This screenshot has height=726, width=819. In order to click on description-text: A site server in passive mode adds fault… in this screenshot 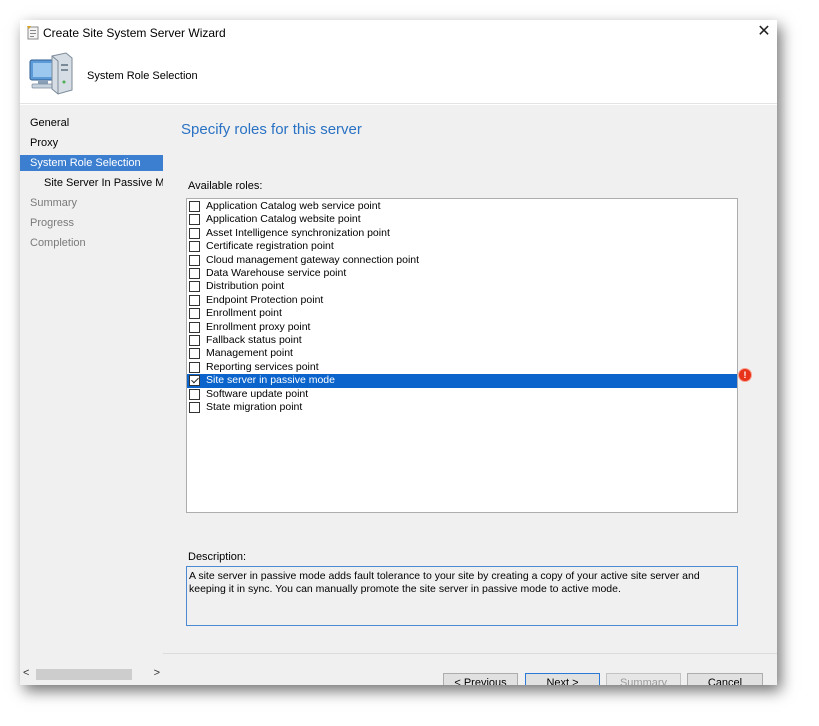, I will do `click(462, 596)`.